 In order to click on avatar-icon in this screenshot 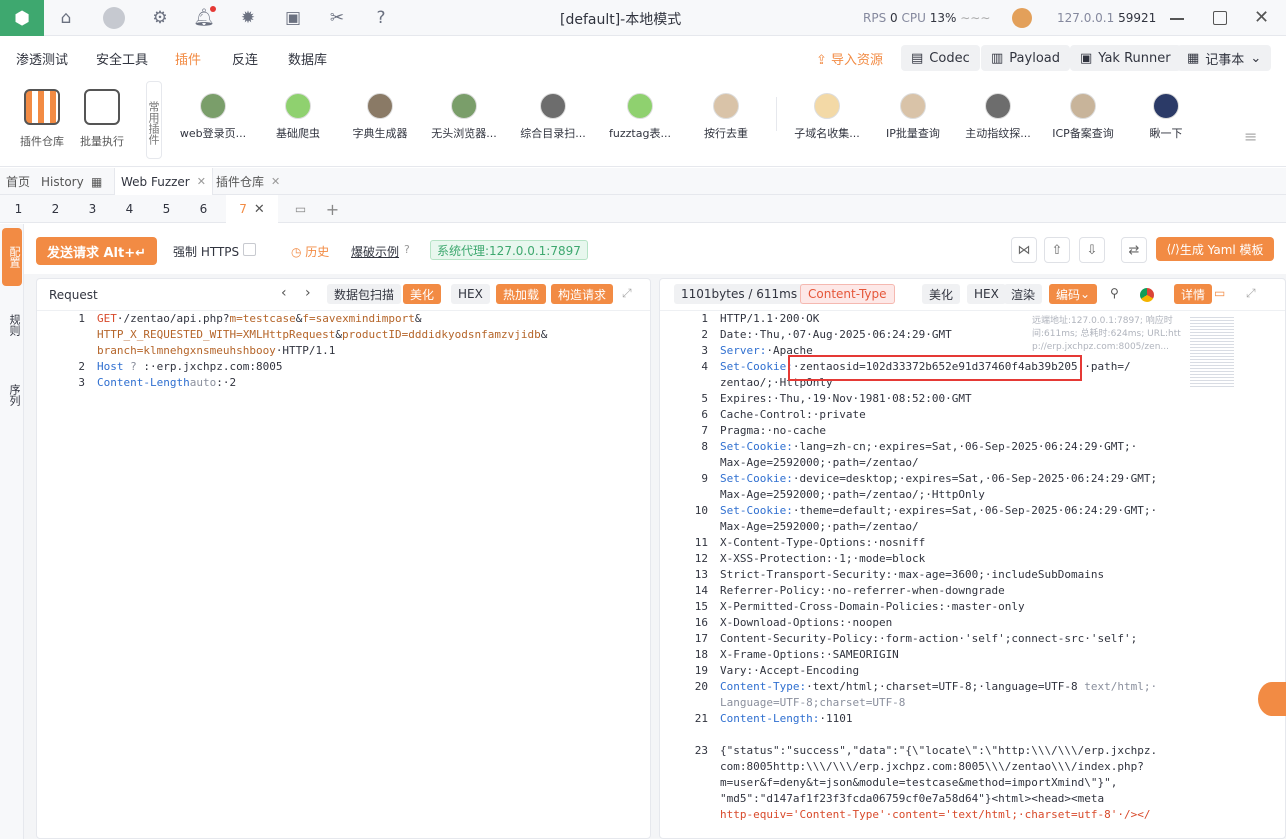, I will do `click(114, 18)`.